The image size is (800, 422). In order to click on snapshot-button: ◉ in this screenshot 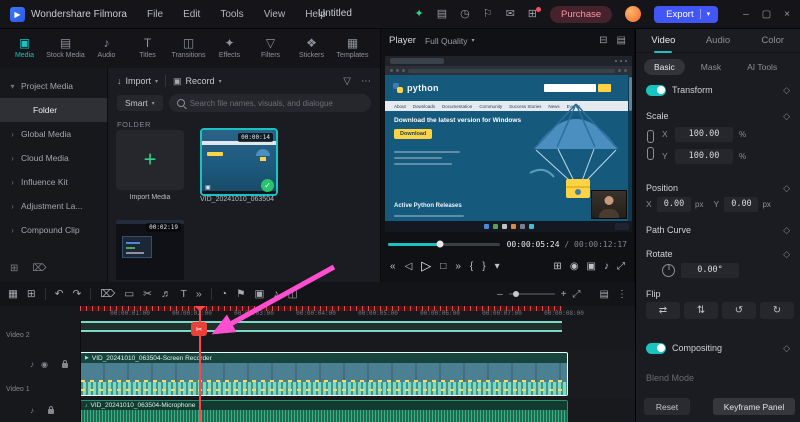, I will do `click(574, 266)`.